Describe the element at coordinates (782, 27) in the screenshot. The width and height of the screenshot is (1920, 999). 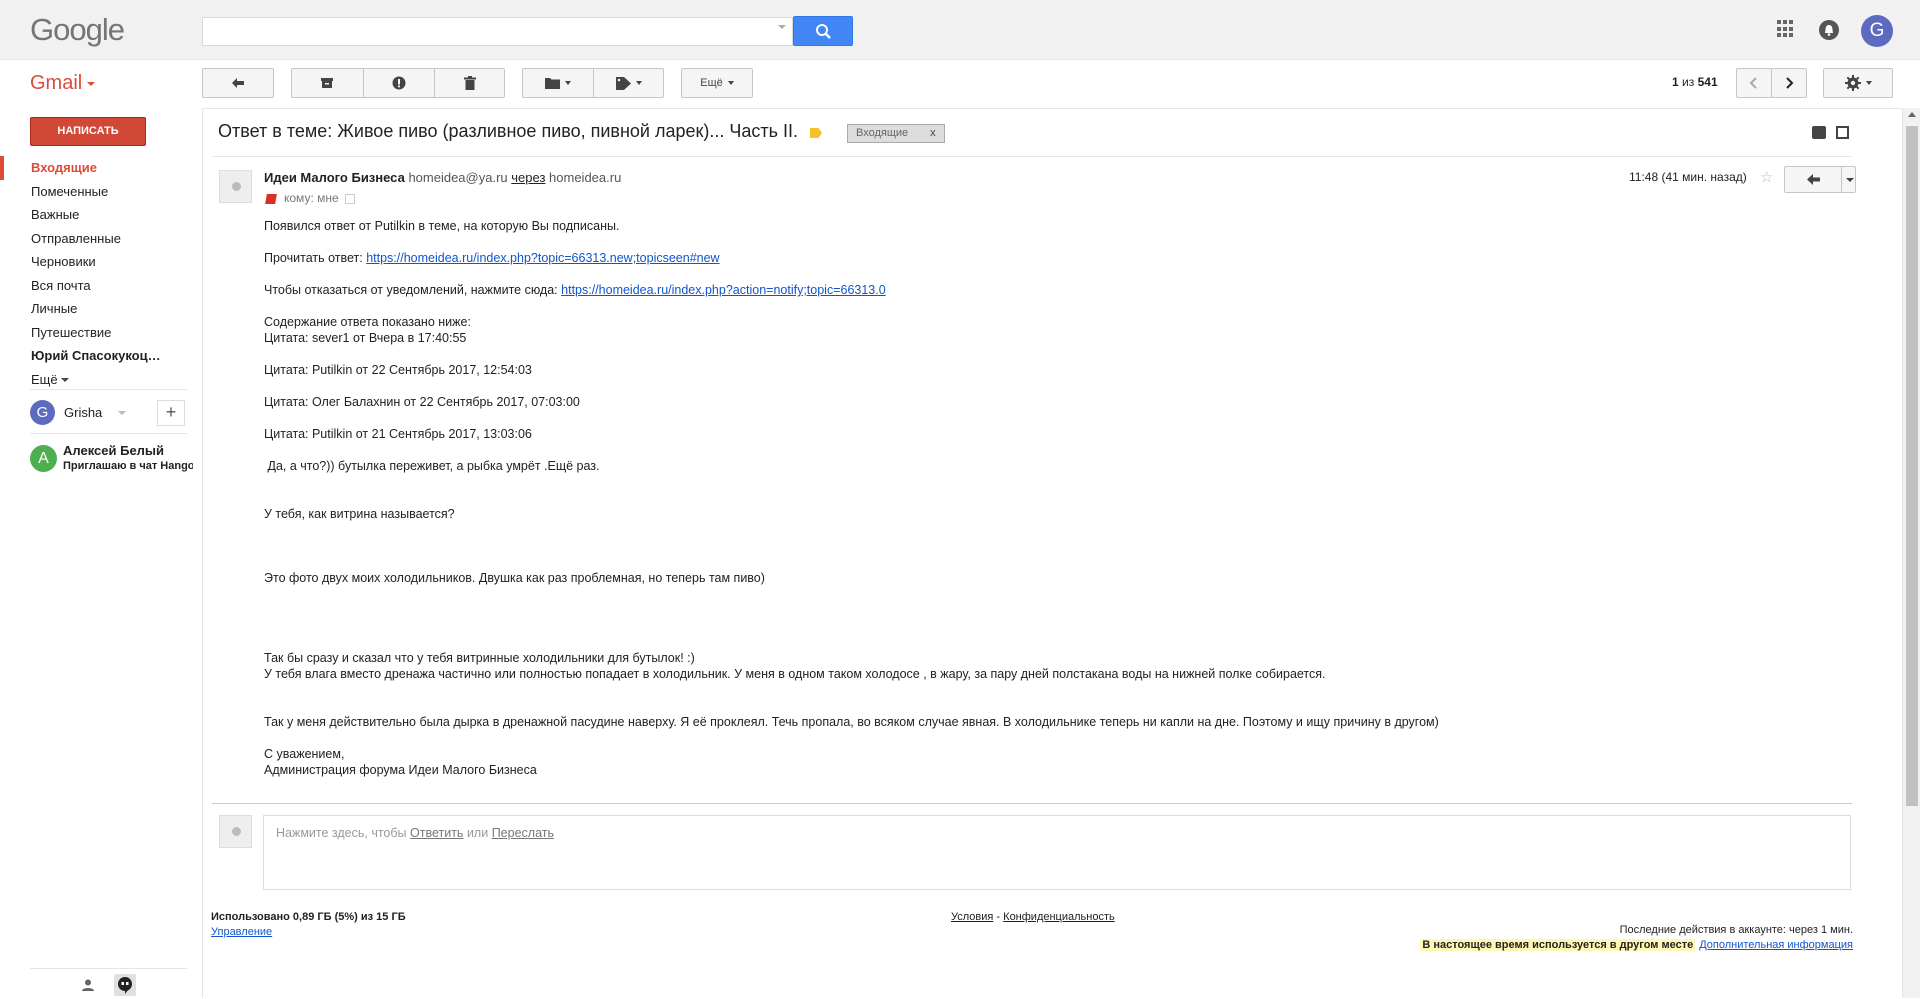
I see `search-options-caret-icon` at that location.